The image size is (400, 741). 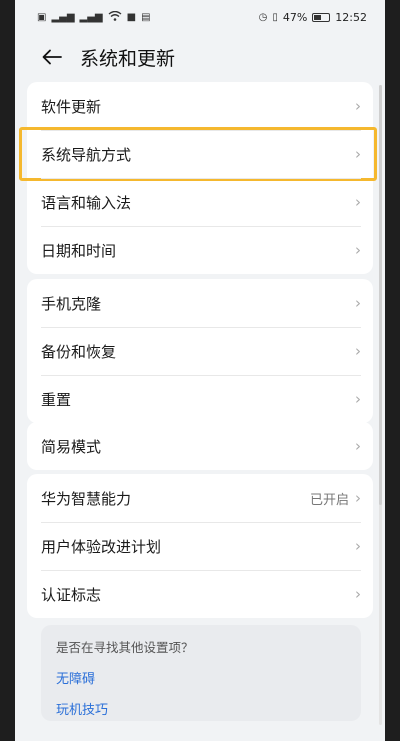 What do you see at coordinates (295, 17) in the screenshot?
I see `battery-percent: 47%` at bounding box center [295, 17].